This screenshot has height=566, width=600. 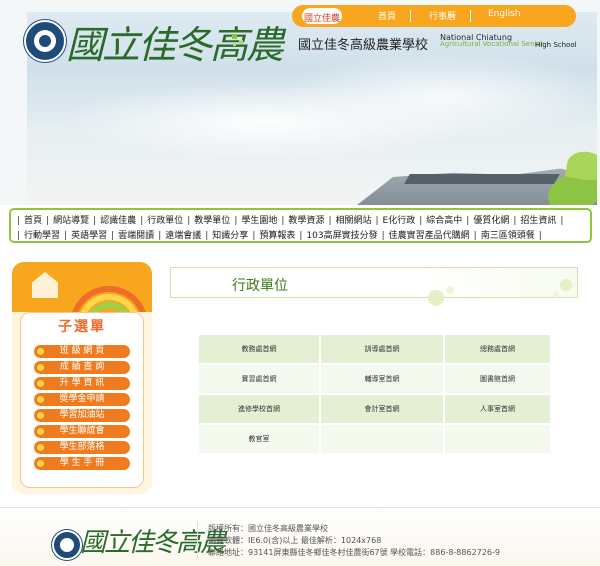 I want to click on unit-link: 輔導室首網, so click(x=382, y=379).